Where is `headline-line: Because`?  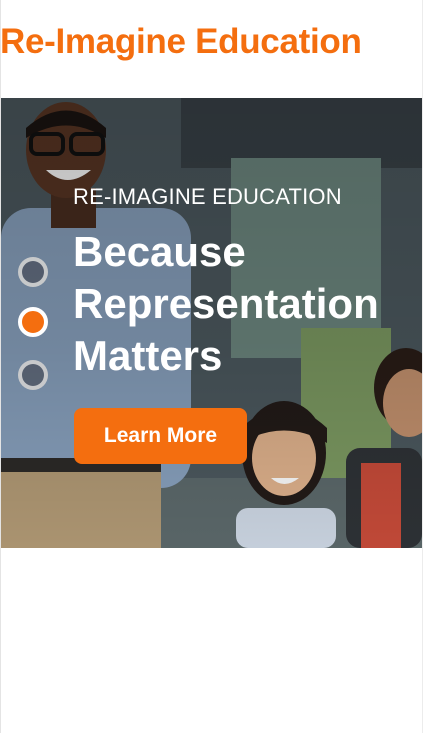
headline-line: Because is located at coordinates (159, 251).